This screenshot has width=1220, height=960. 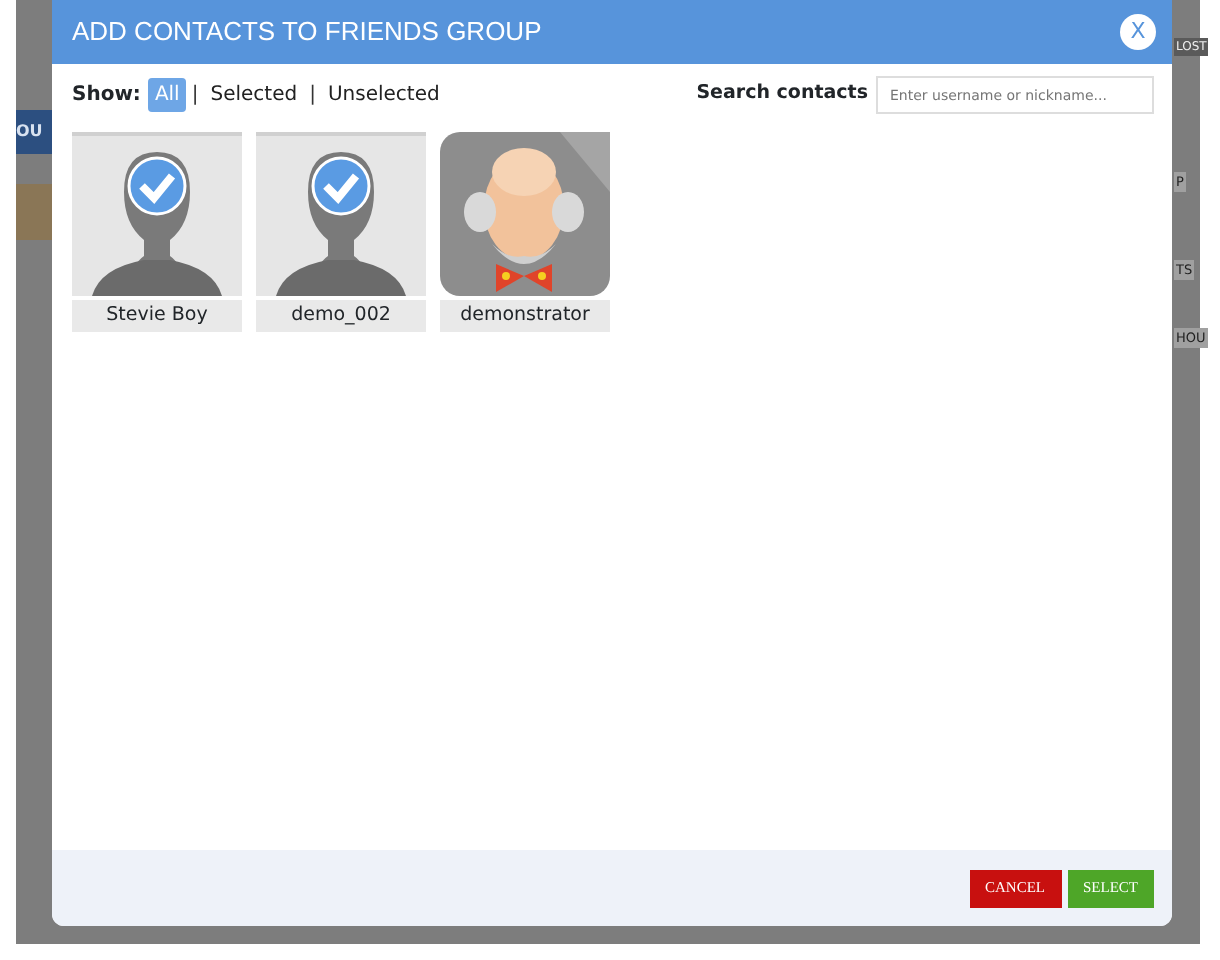 What do you see at coordinates (34, 132) in the screenshot?
I see `backdrop-text: OU` at bounding box center [34, 132].